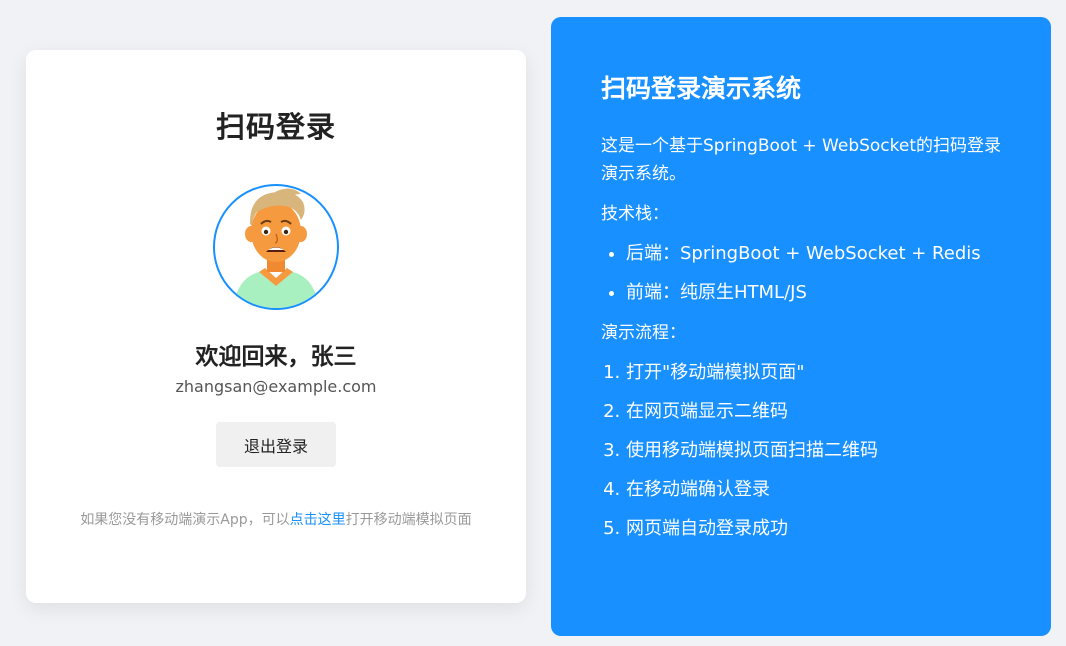 Image resolution: width=1066 pixels, height=646 pixels. Describe the element at coordinates (318, 520) in the screenshot. I see `open-mobile-page-link: 点击这里` at that location.